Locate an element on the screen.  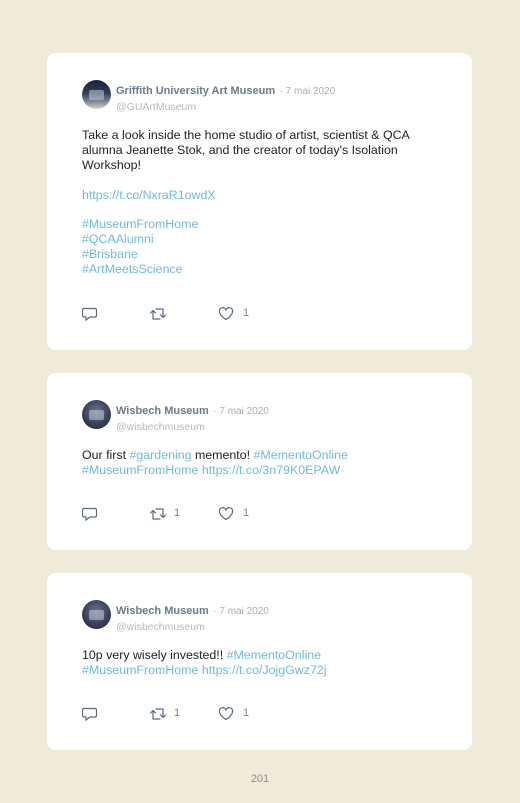
hashtag-link: #ArtMeetsScience is located at coordinates (265, 269).